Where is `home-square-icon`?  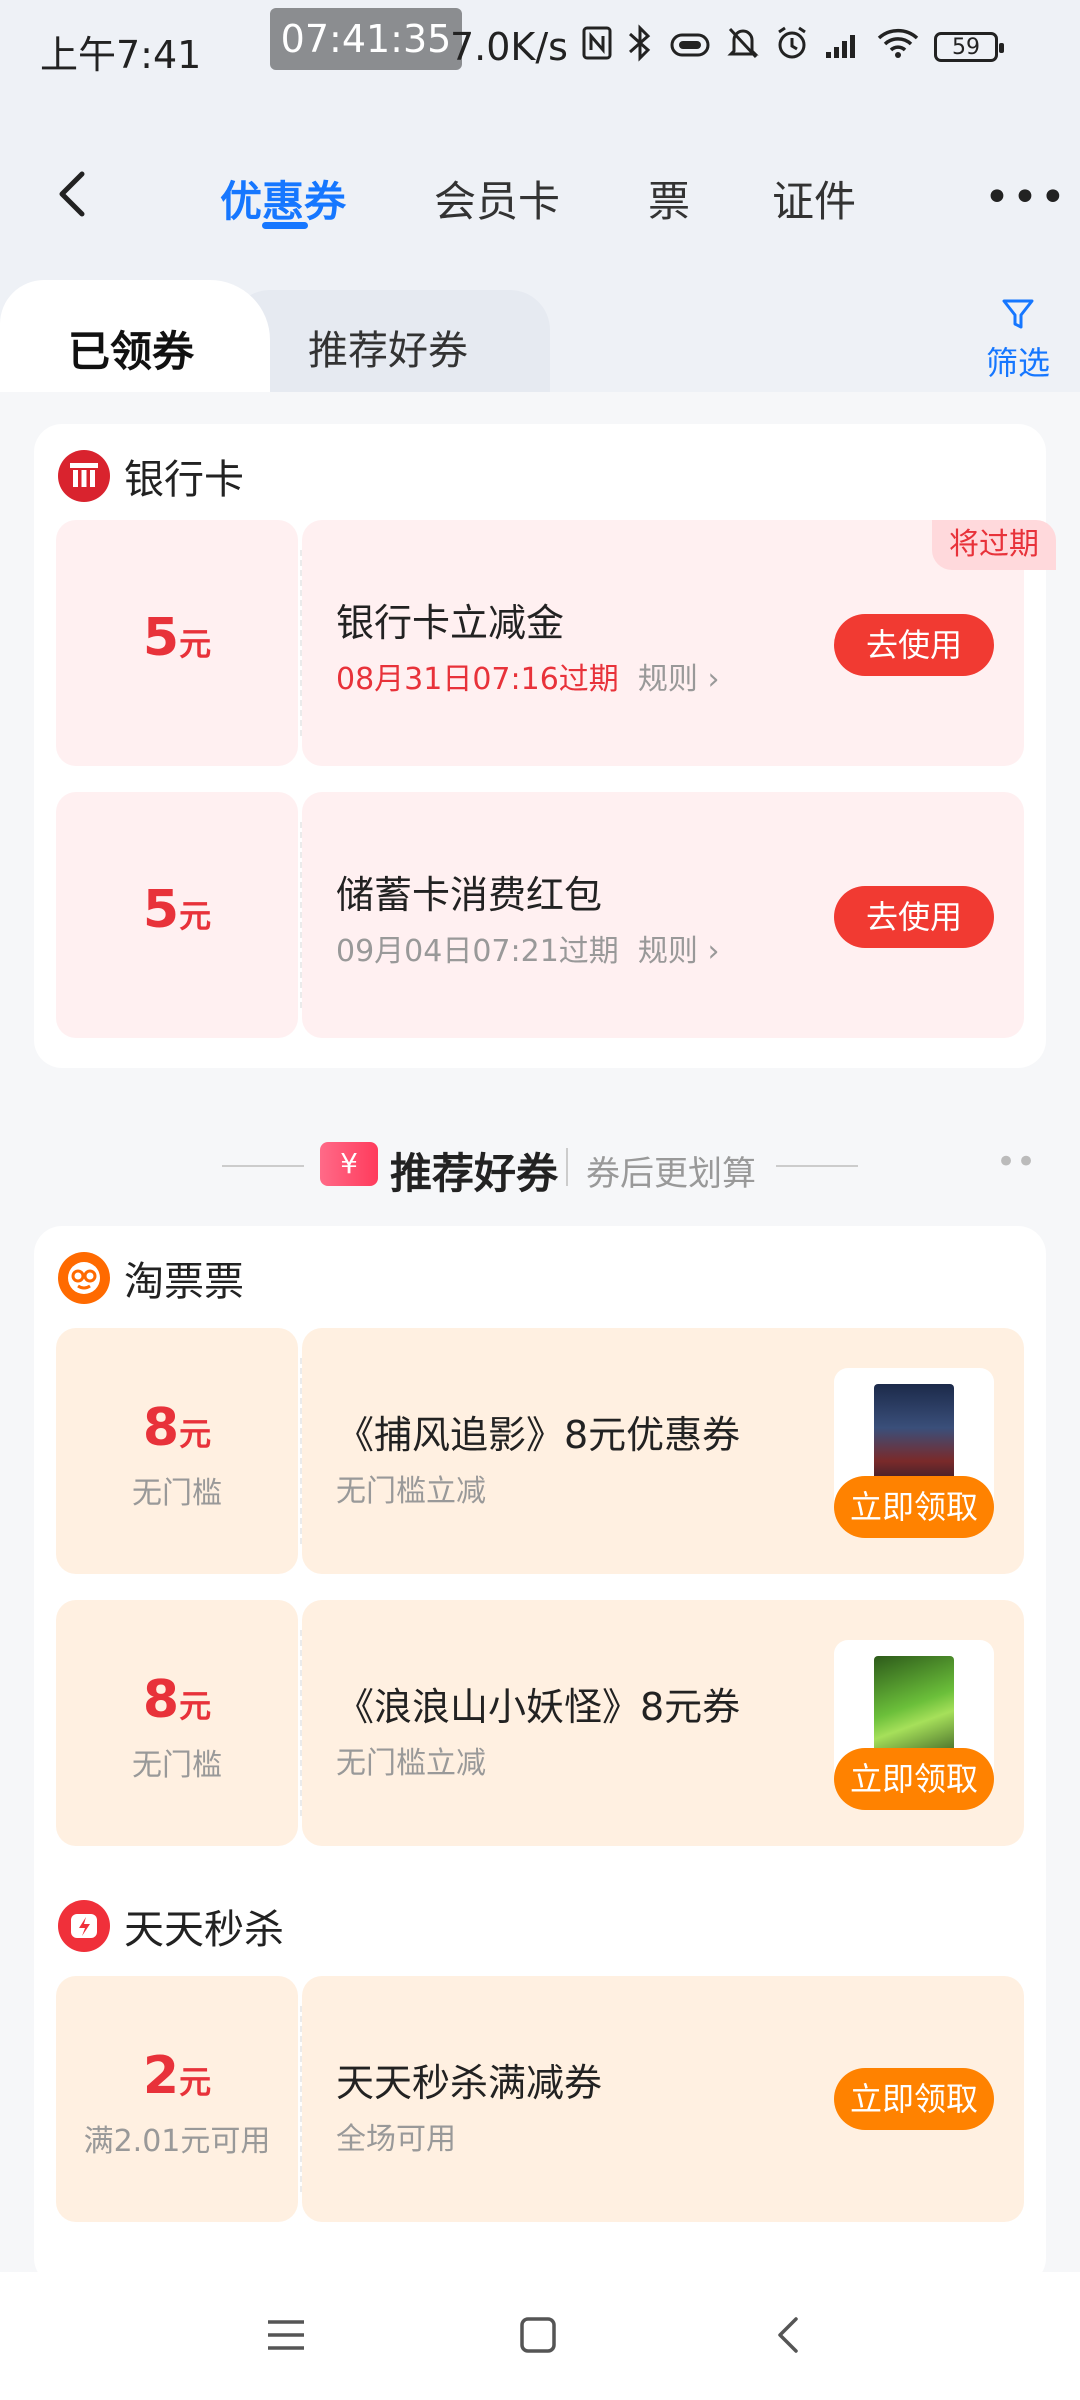
home-square-icon is located at coordinates (538, 2335).